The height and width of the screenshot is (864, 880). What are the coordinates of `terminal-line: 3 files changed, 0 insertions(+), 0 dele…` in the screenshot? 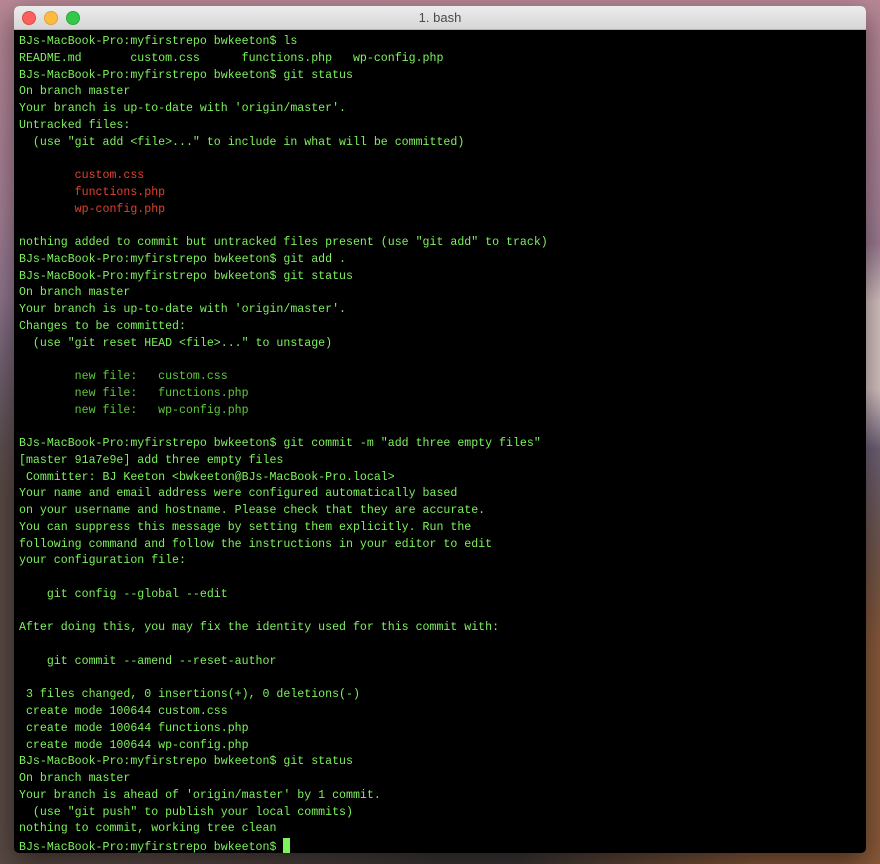 It's located at (189, 695).